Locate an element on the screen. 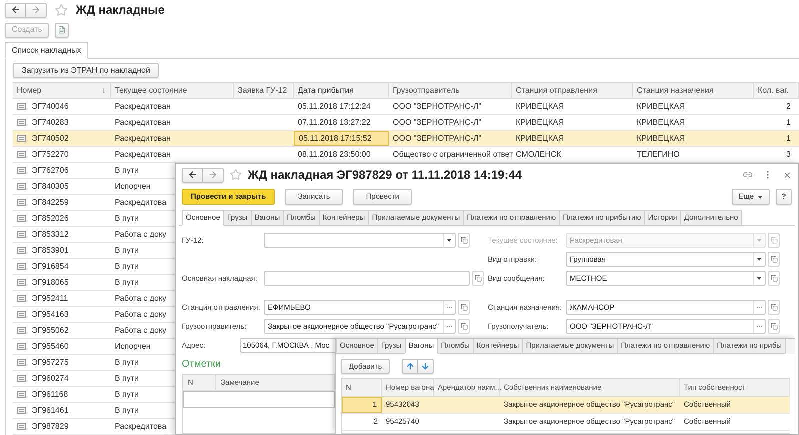 The width and height of the screenshot is (799, 435). table-cell: ЭГ762706 is located at coordinates (50, 170).